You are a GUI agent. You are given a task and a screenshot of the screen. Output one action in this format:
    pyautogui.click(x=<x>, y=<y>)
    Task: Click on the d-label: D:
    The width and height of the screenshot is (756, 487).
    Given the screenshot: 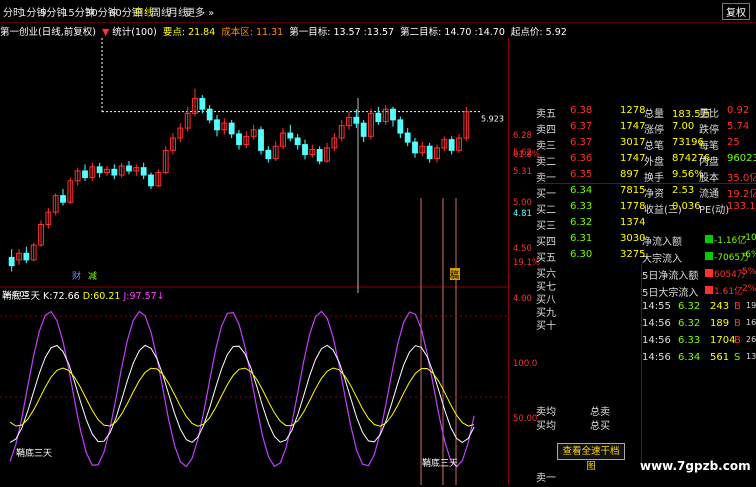 What is the action you would take?
    pyautogui.click(x=88, y=296)
    